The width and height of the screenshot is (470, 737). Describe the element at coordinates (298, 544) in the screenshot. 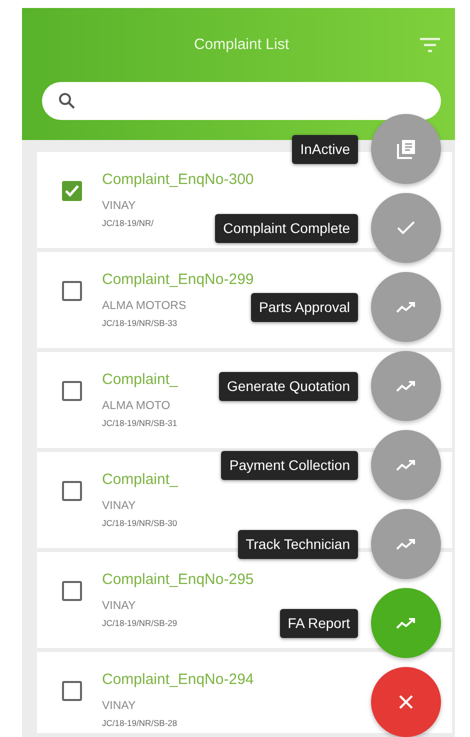

I see `action-tooltip: Track Technician` at that location.